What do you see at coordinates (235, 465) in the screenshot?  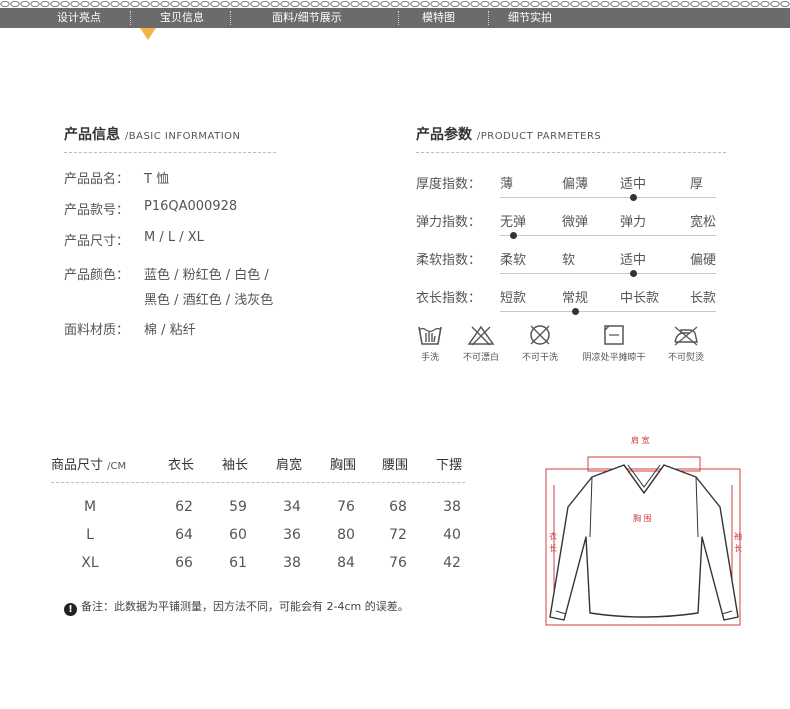 I see `size-table-column-header: 袖长` at bounding box center [235, 465].